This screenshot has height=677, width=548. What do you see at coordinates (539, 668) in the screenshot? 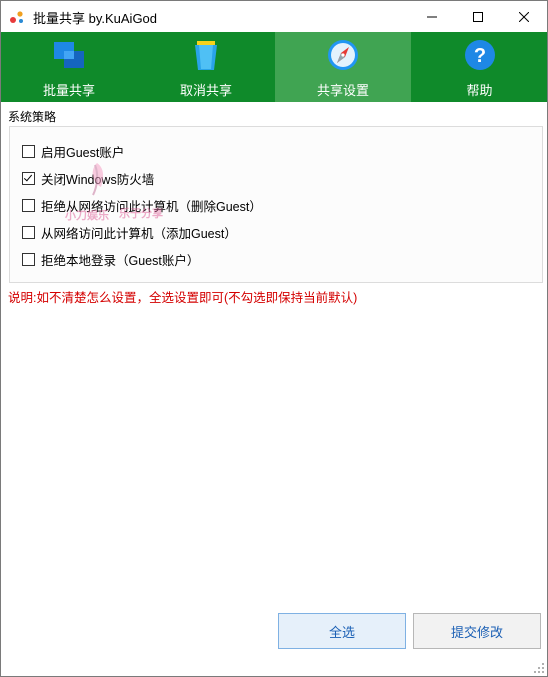
I see `resize-grip-icon` at bounding box center [539, 668].